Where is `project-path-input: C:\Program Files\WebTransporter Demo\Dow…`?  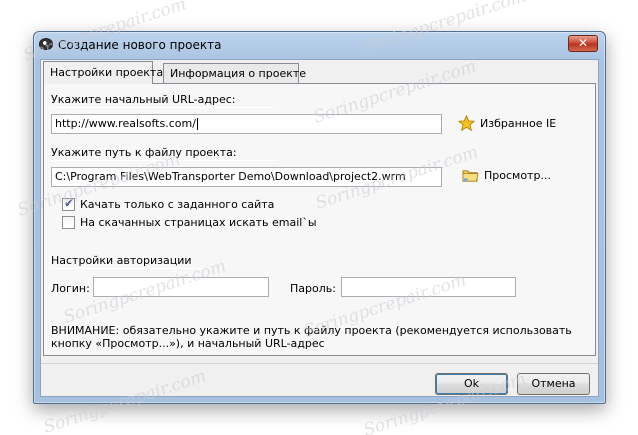 project-path-input: C:\Program Files\WebTransporter Demo\Dow… is located at coordinates (246, 177).